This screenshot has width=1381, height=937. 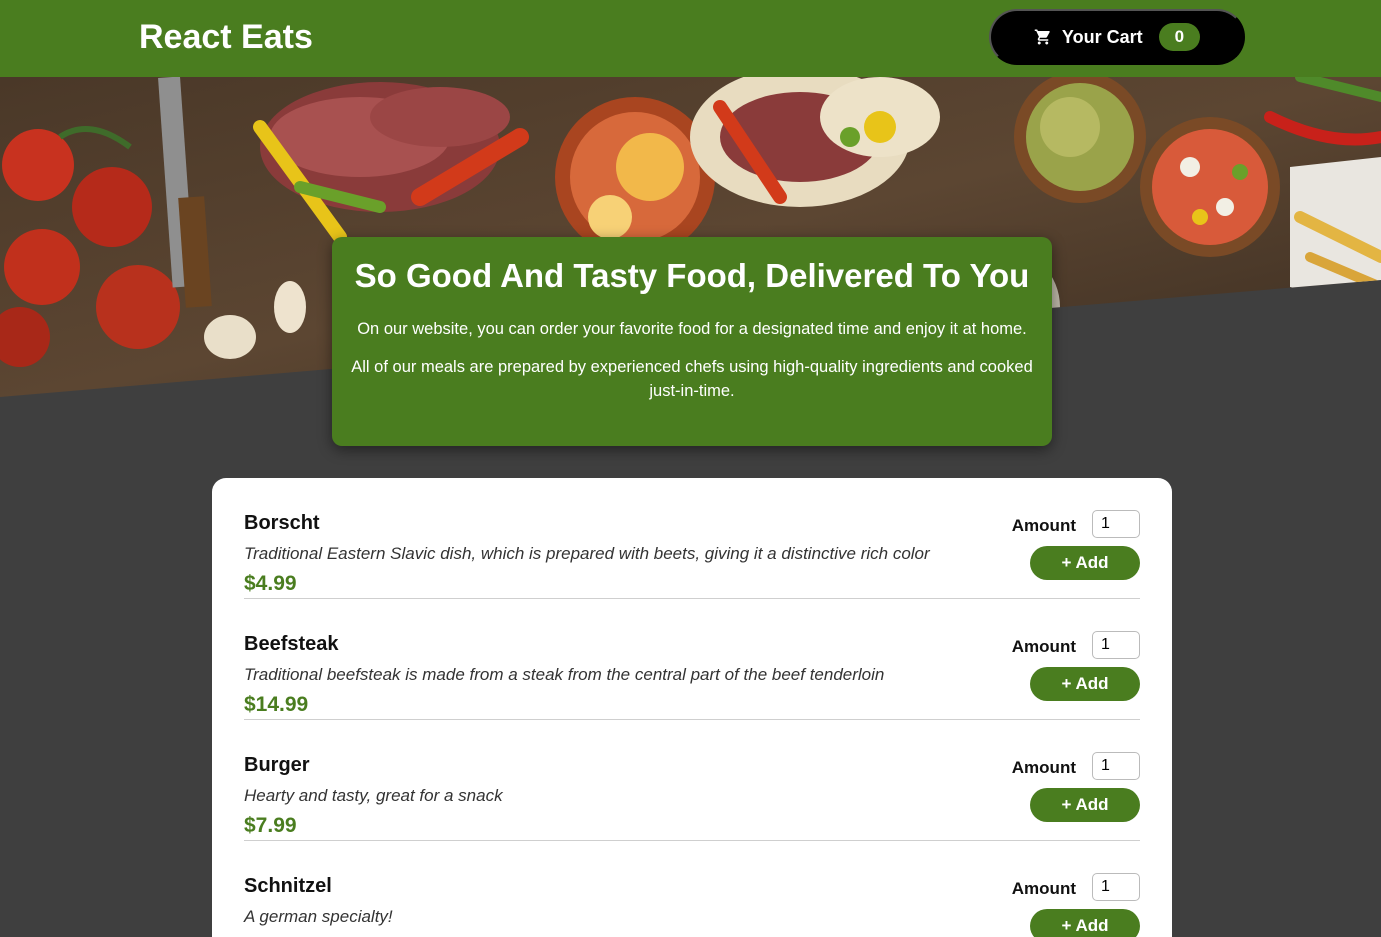 What do you see at coordinates (1179, 37) in the screenshot?
I see `cart-count-badge: 0` at bounding box center [1179, 37].